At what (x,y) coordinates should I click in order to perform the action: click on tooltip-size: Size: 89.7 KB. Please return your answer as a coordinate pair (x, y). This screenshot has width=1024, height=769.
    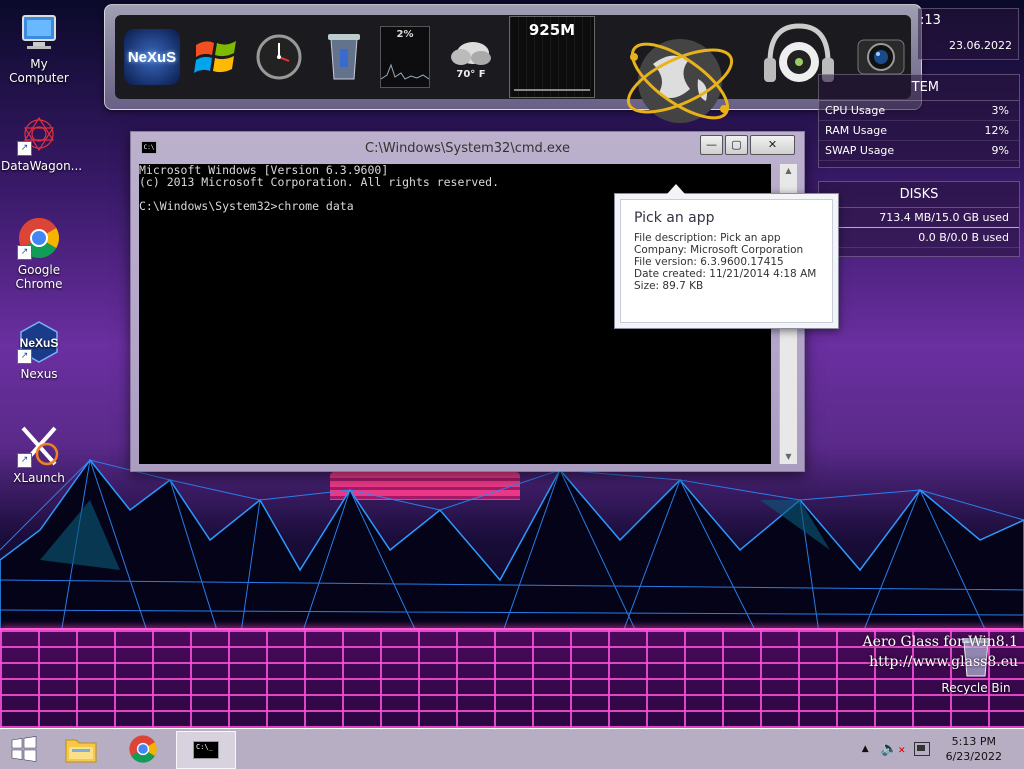
    Looking at the image, I should click on (669, 286).